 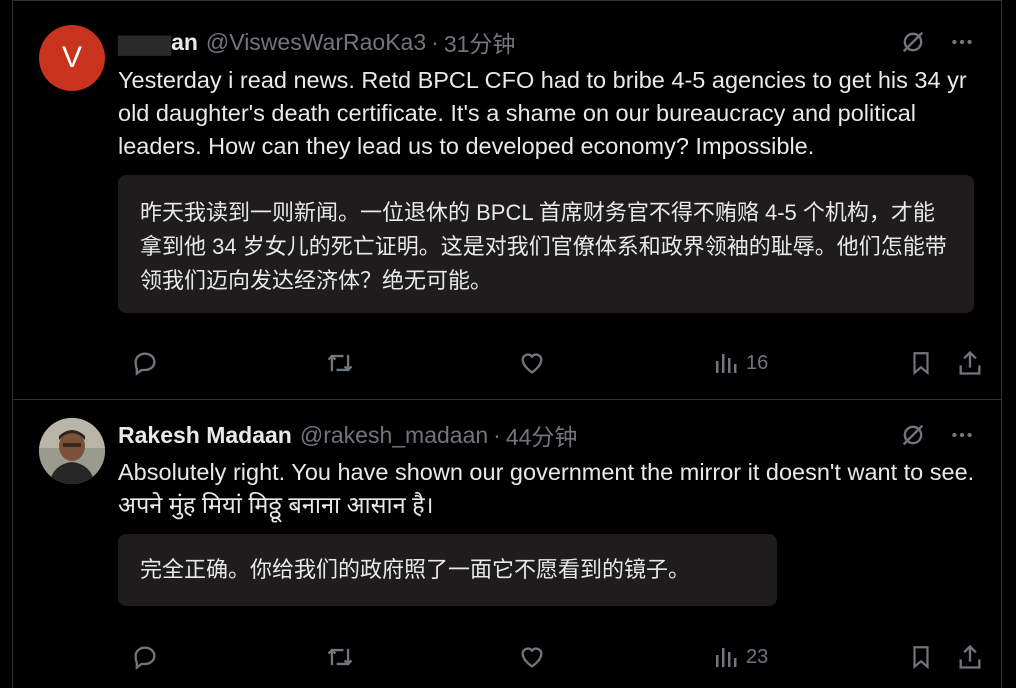 I want to click on user-handle: @ViswesWarRaoKa3, so click(x=316, y=42).